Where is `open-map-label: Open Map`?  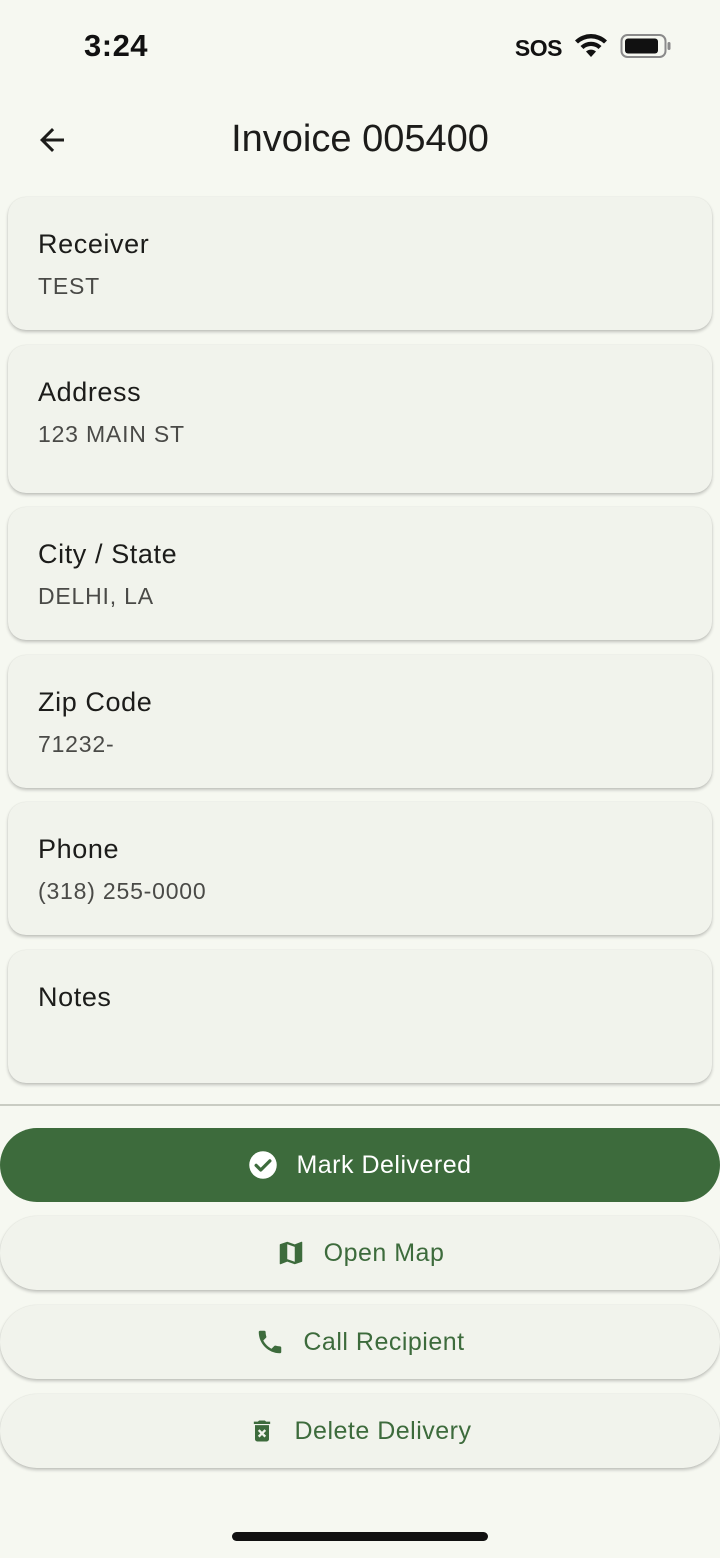 open-map-label: Open Map is located at coordinates (384, 1252).